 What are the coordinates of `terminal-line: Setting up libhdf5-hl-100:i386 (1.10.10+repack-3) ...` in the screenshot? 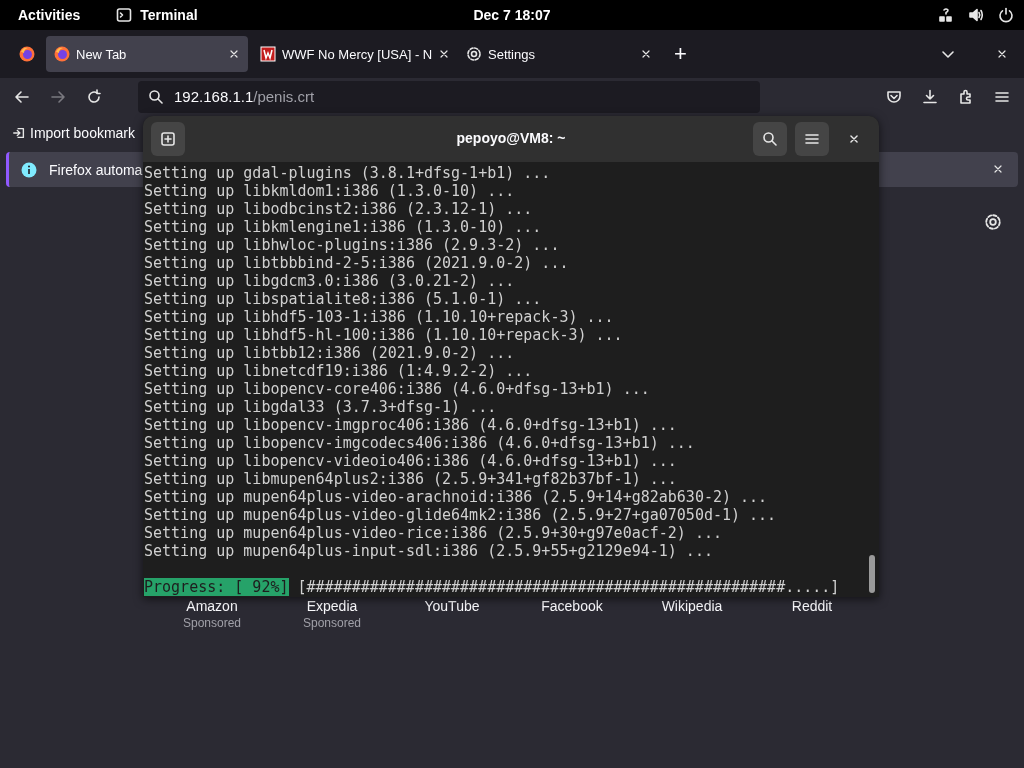 It's located at (383, 335).